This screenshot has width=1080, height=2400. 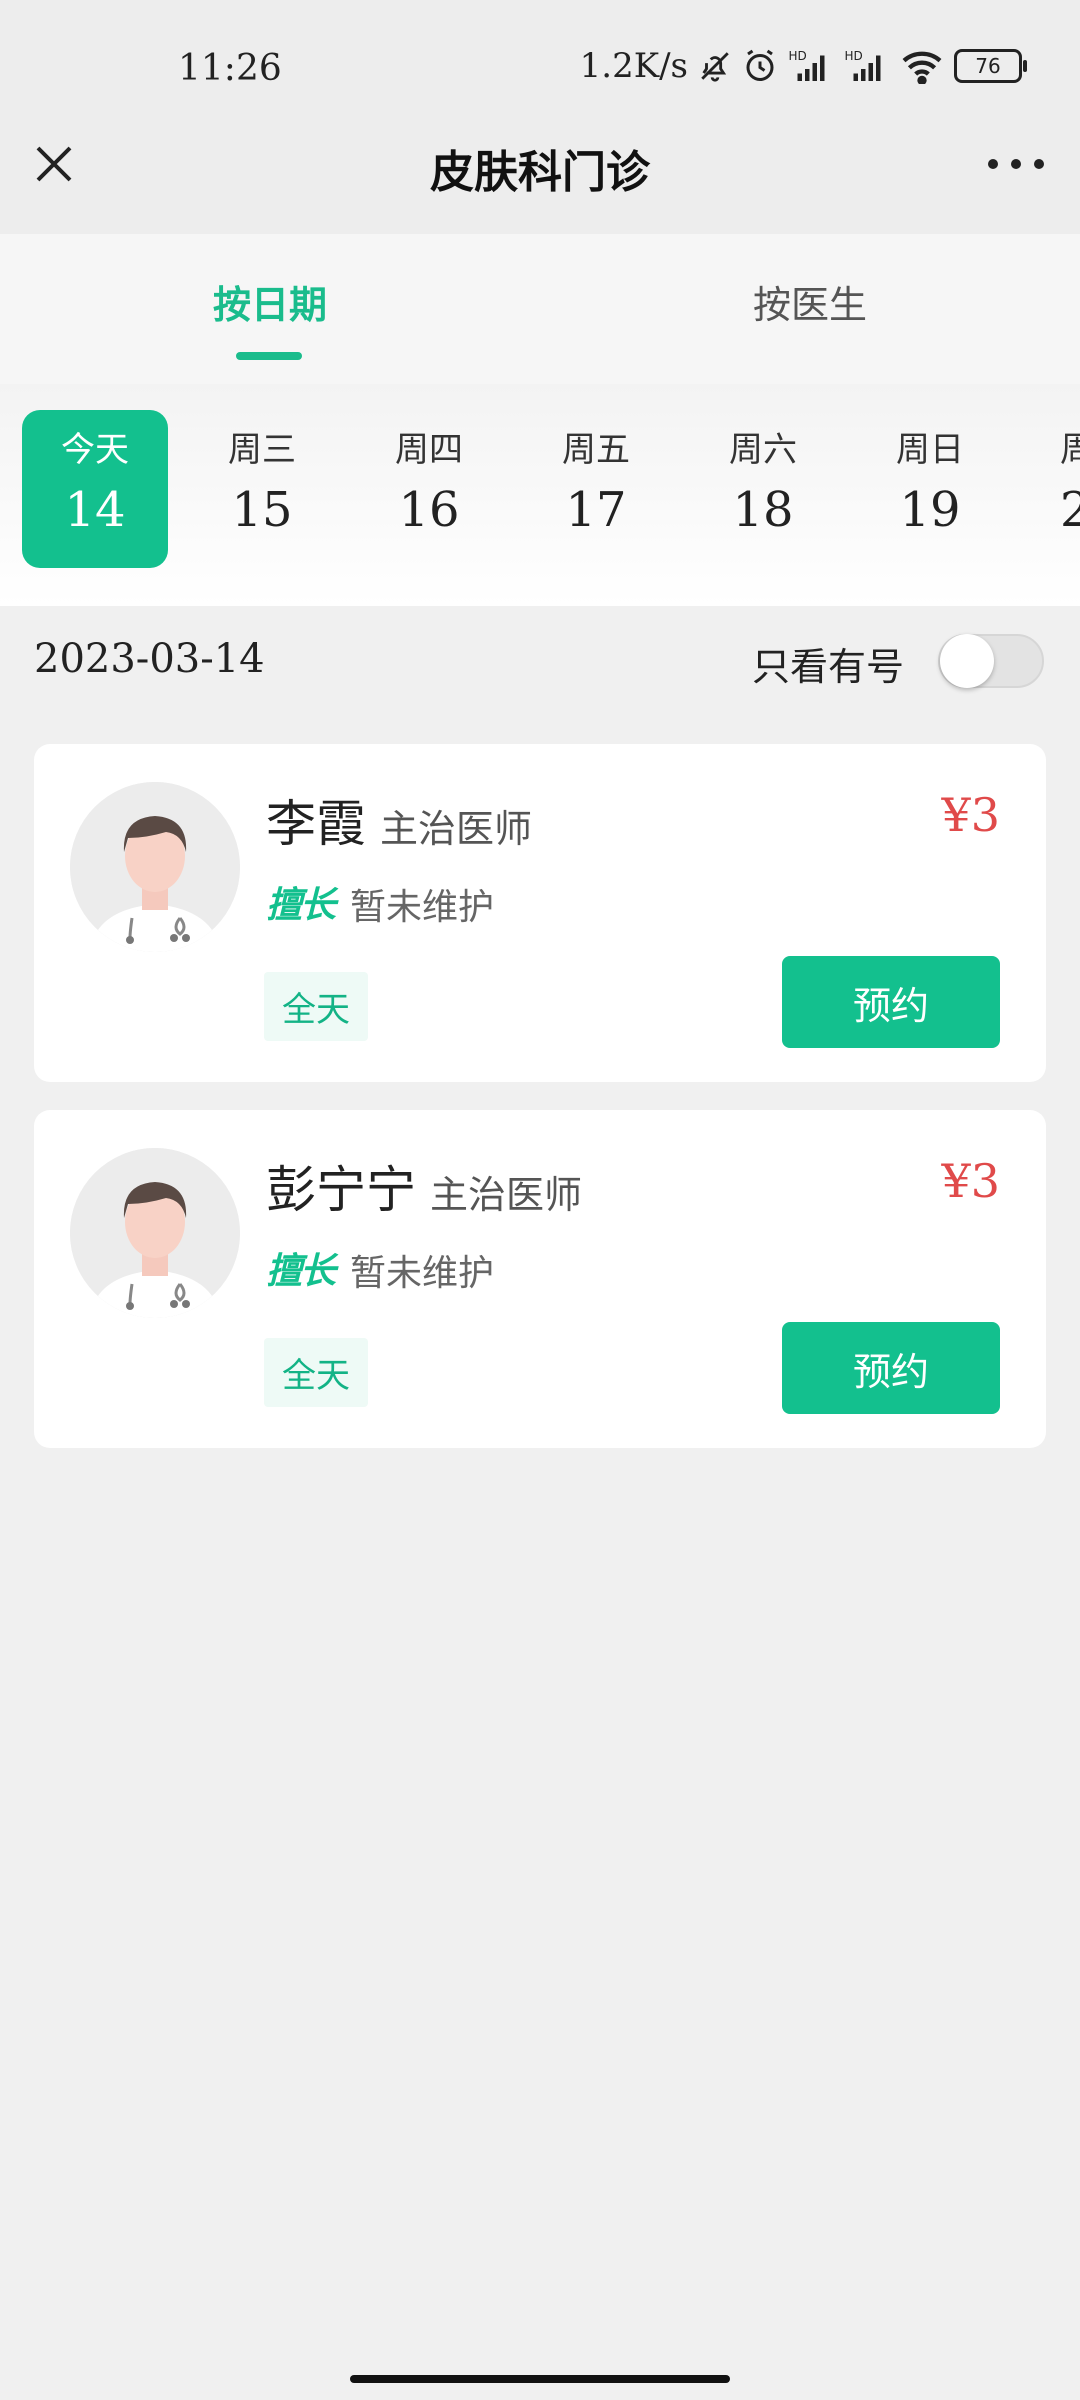 I want to click on date-day: 2, so click(x=1070, y=510).